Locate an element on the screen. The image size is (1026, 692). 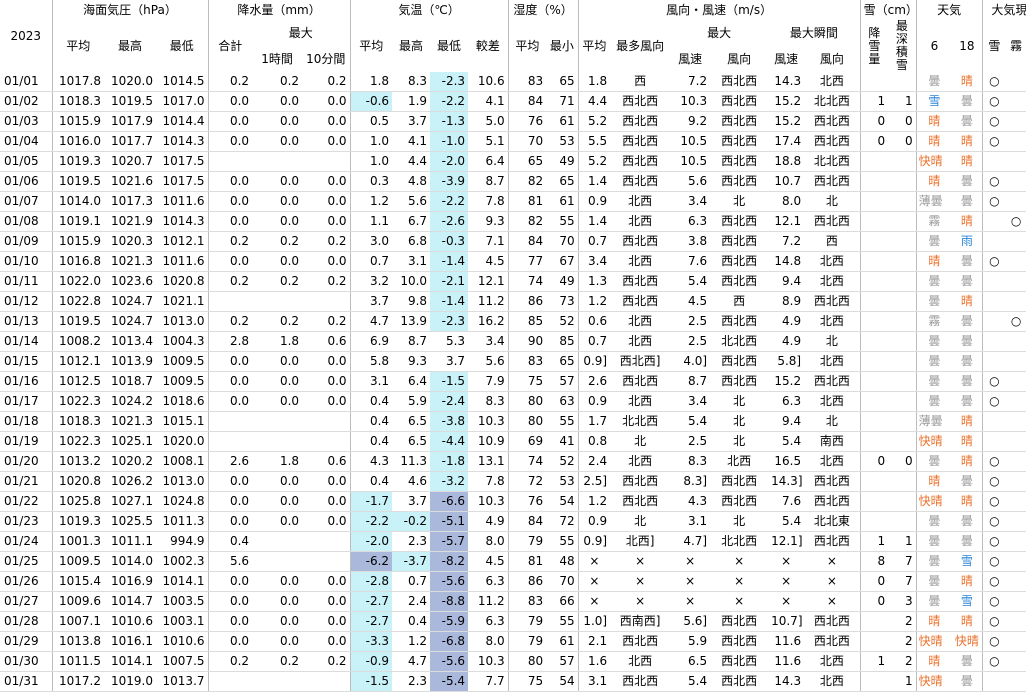
humidity-avg-cell: 76 is located at coordinates (527, 121).